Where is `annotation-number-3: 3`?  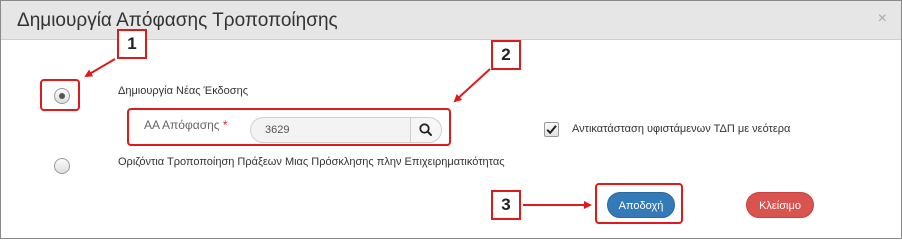 annotation-number-3: 3 is located at coordinates (506, 205).